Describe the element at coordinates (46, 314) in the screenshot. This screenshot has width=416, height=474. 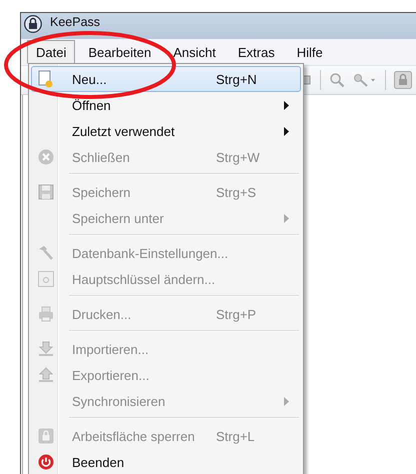
I see `printer-icon` at that location.